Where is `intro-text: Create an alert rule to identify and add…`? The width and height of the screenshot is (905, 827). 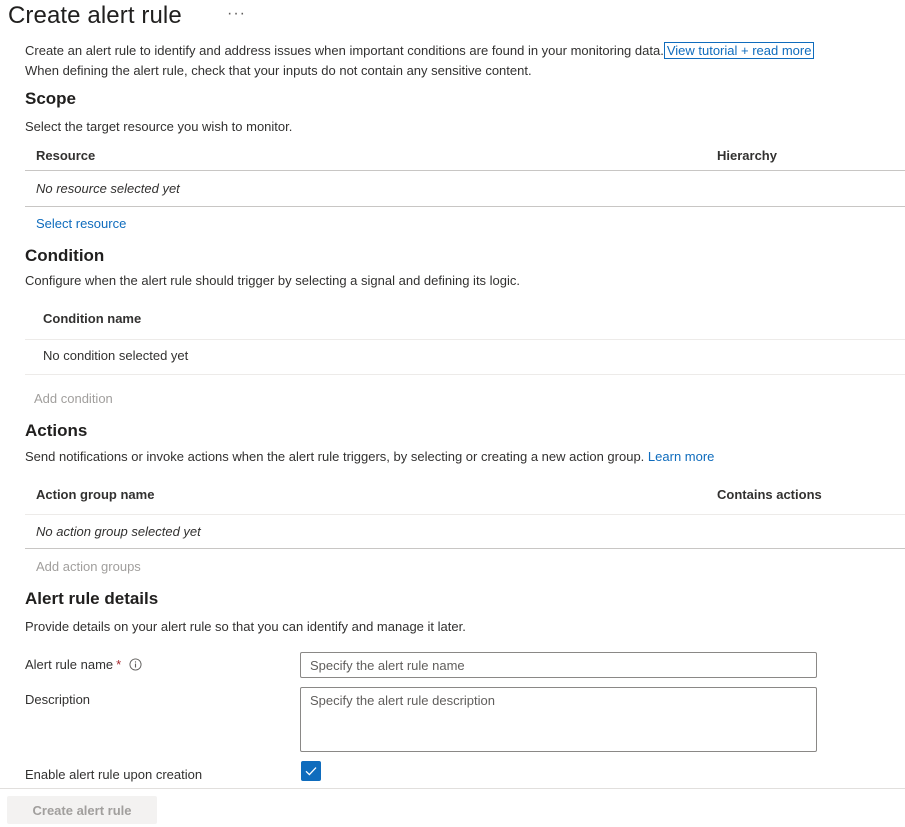 intro-text: Create an alert rule to identify and add… is located at coordinates (344, 50).